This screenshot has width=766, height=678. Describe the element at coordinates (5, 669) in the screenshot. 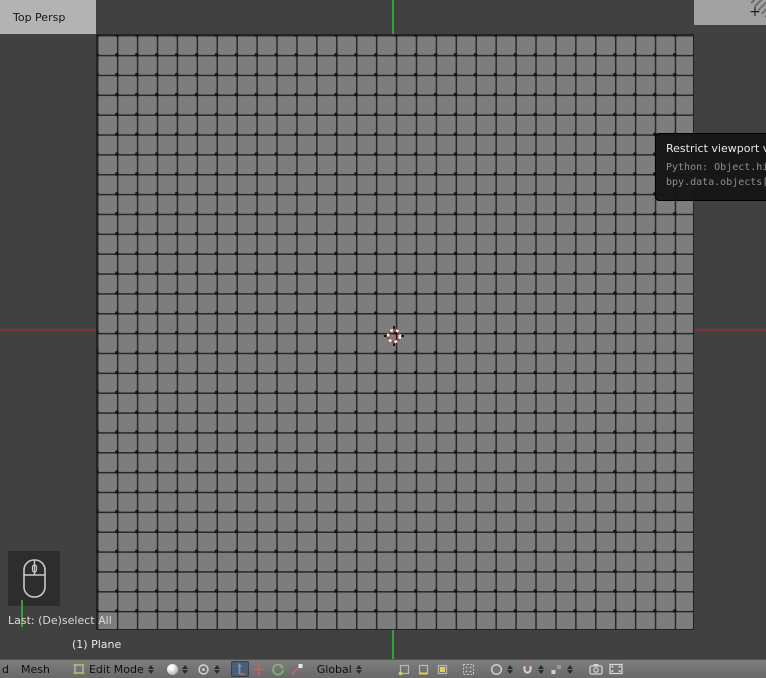

I see `menu-item-partial: d` at that location.